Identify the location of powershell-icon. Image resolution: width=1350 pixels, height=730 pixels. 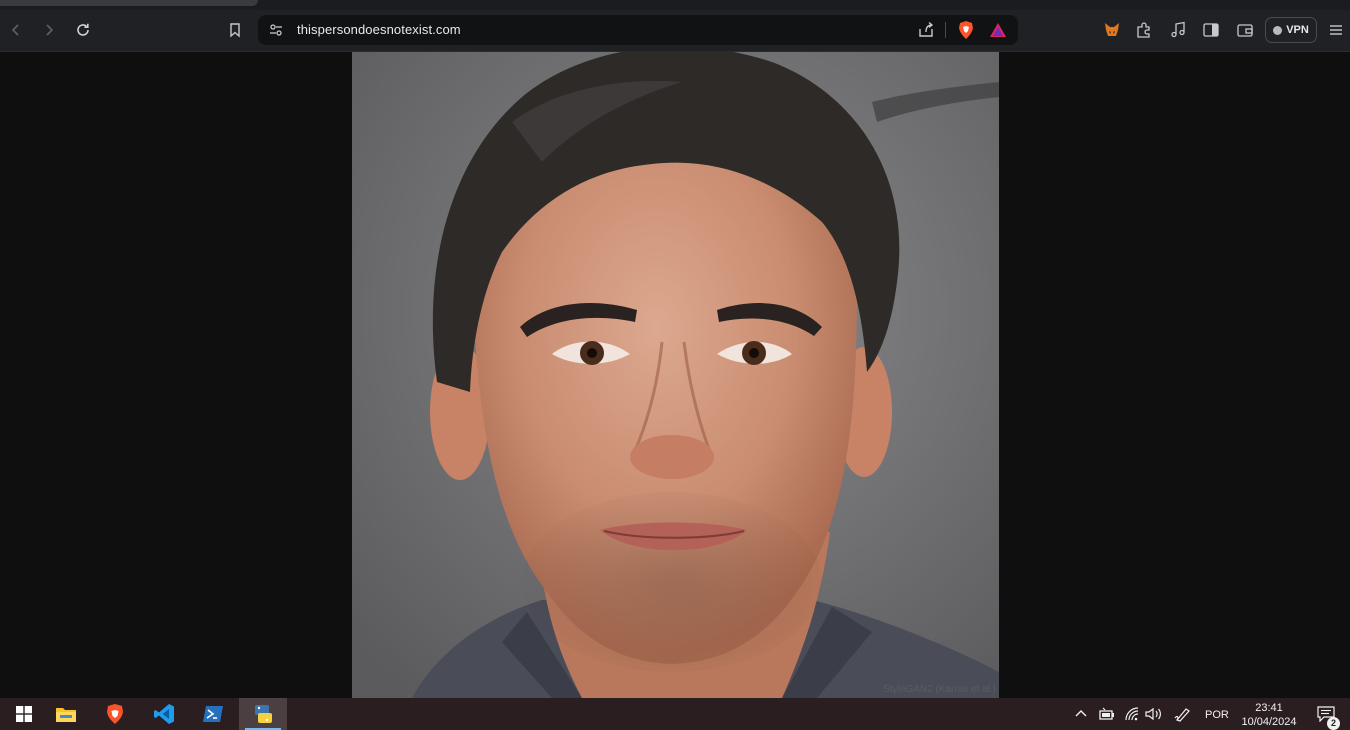
(213, 714).